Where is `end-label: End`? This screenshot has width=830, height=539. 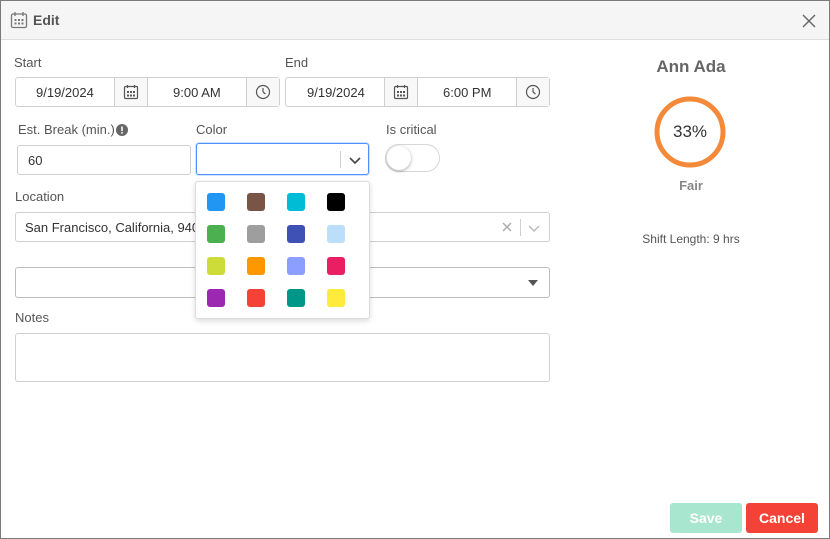
end-label: End is located at coordinates (297, 62).